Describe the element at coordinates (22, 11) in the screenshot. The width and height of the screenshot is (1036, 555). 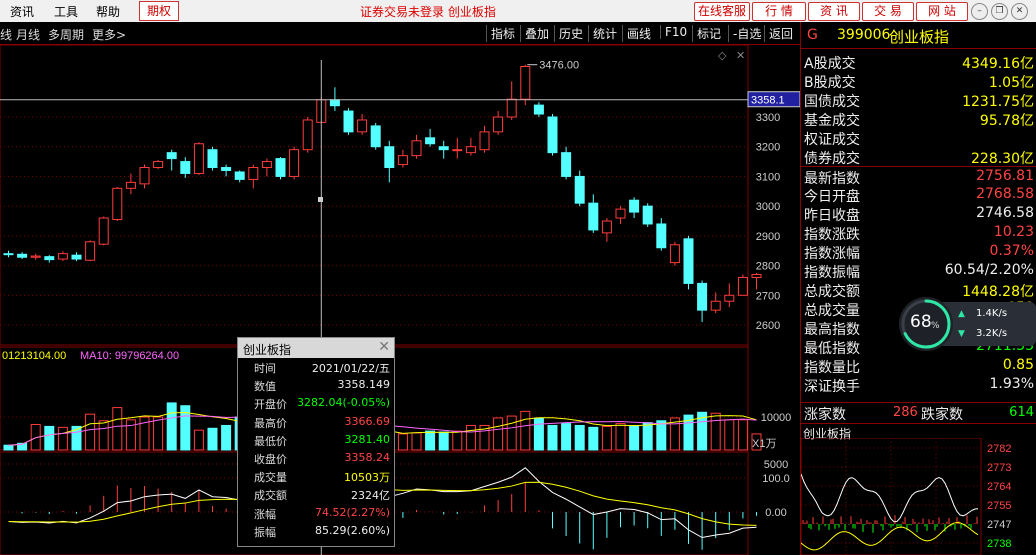
I see `menu-news: 资讯` at that location.